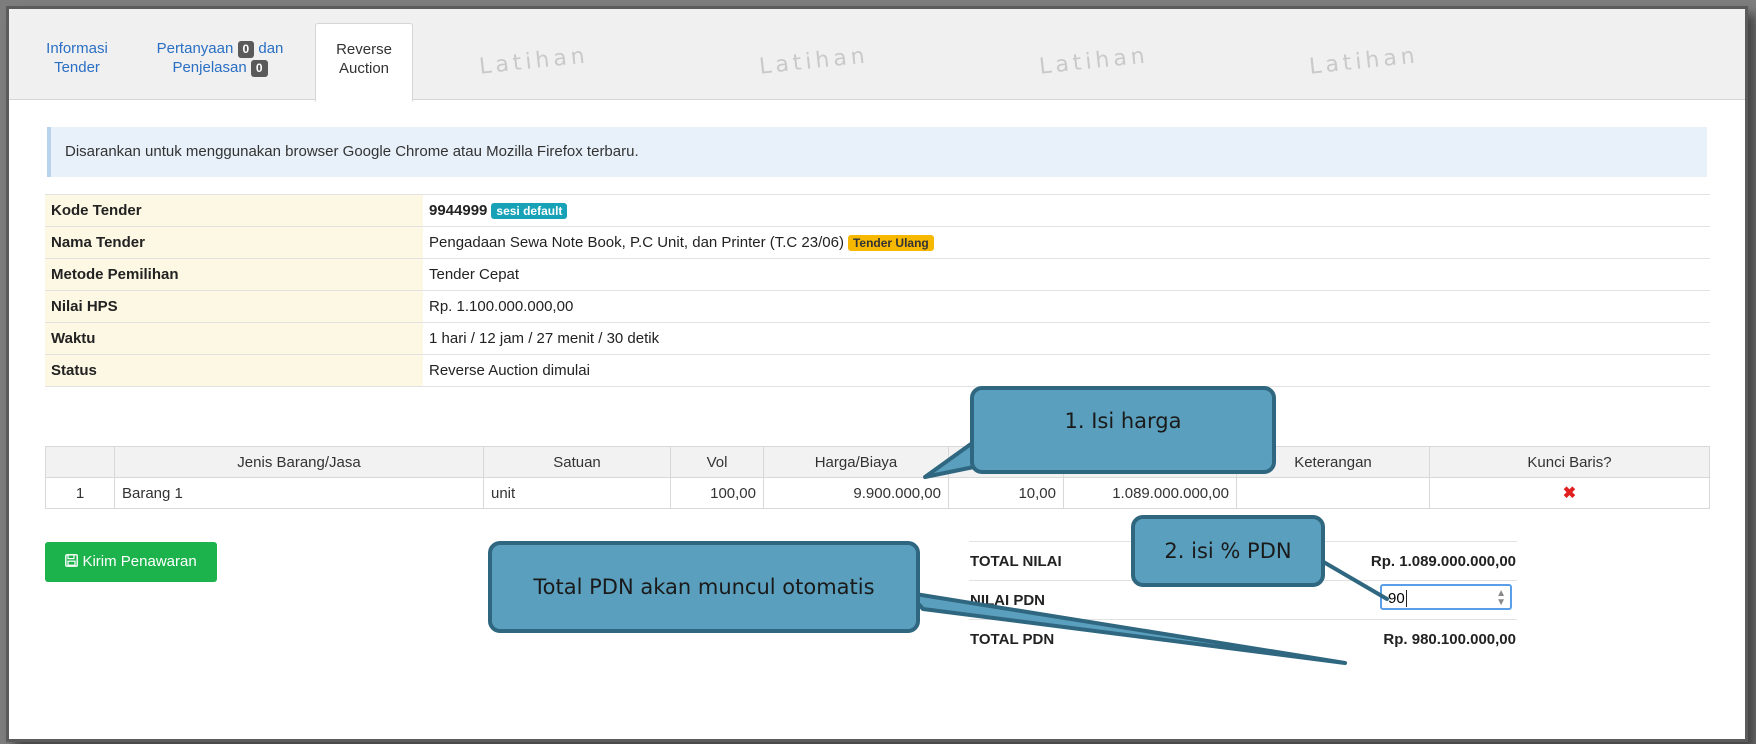 The height and width of the screenshot is (744, 1756). Describe the element at coordinates (704, 587) in the screenshot. I see `callout-total-pdn: Total PDN akan muncul otomatis` at that location.